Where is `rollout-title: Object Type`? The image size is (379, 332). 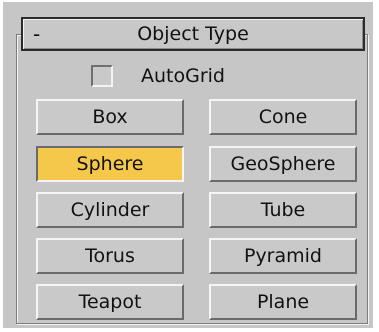
rollout-title: Object Type is located at coordinates (193, 34).